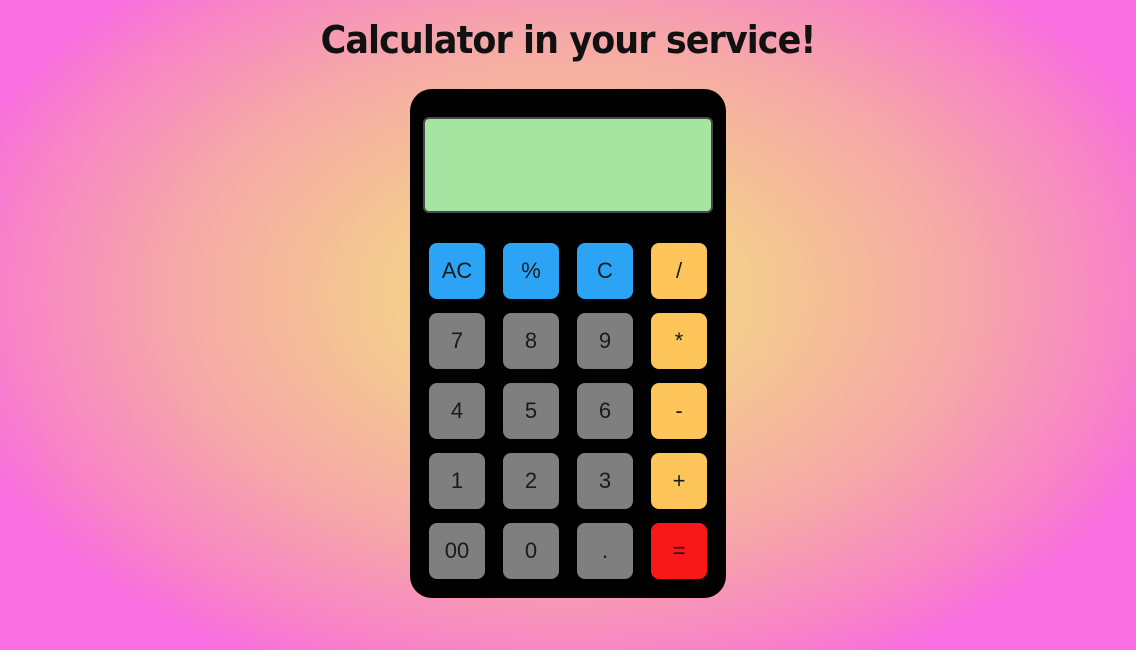  I want to click on equals-button: =, so click(679, 551).